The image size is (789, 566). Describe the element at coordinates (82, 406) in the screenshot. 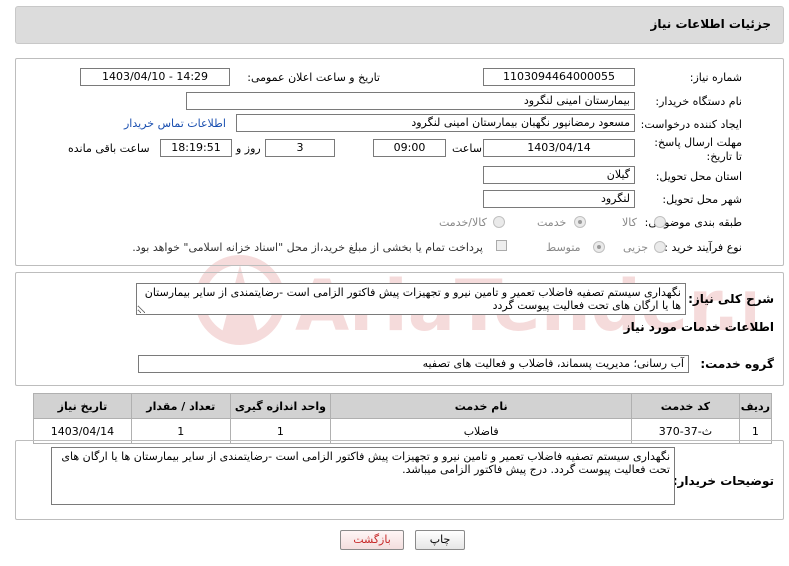

I see `column-header-need-date: تاریخ نیاز` at that location.